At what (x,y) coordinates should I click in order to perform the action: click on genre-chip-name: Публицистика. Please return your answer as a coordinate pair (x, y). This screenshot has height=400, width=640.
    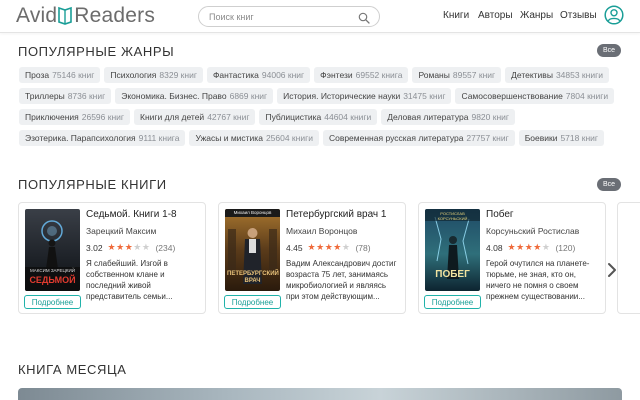
    Looking at the image, I should click on (293, 117).